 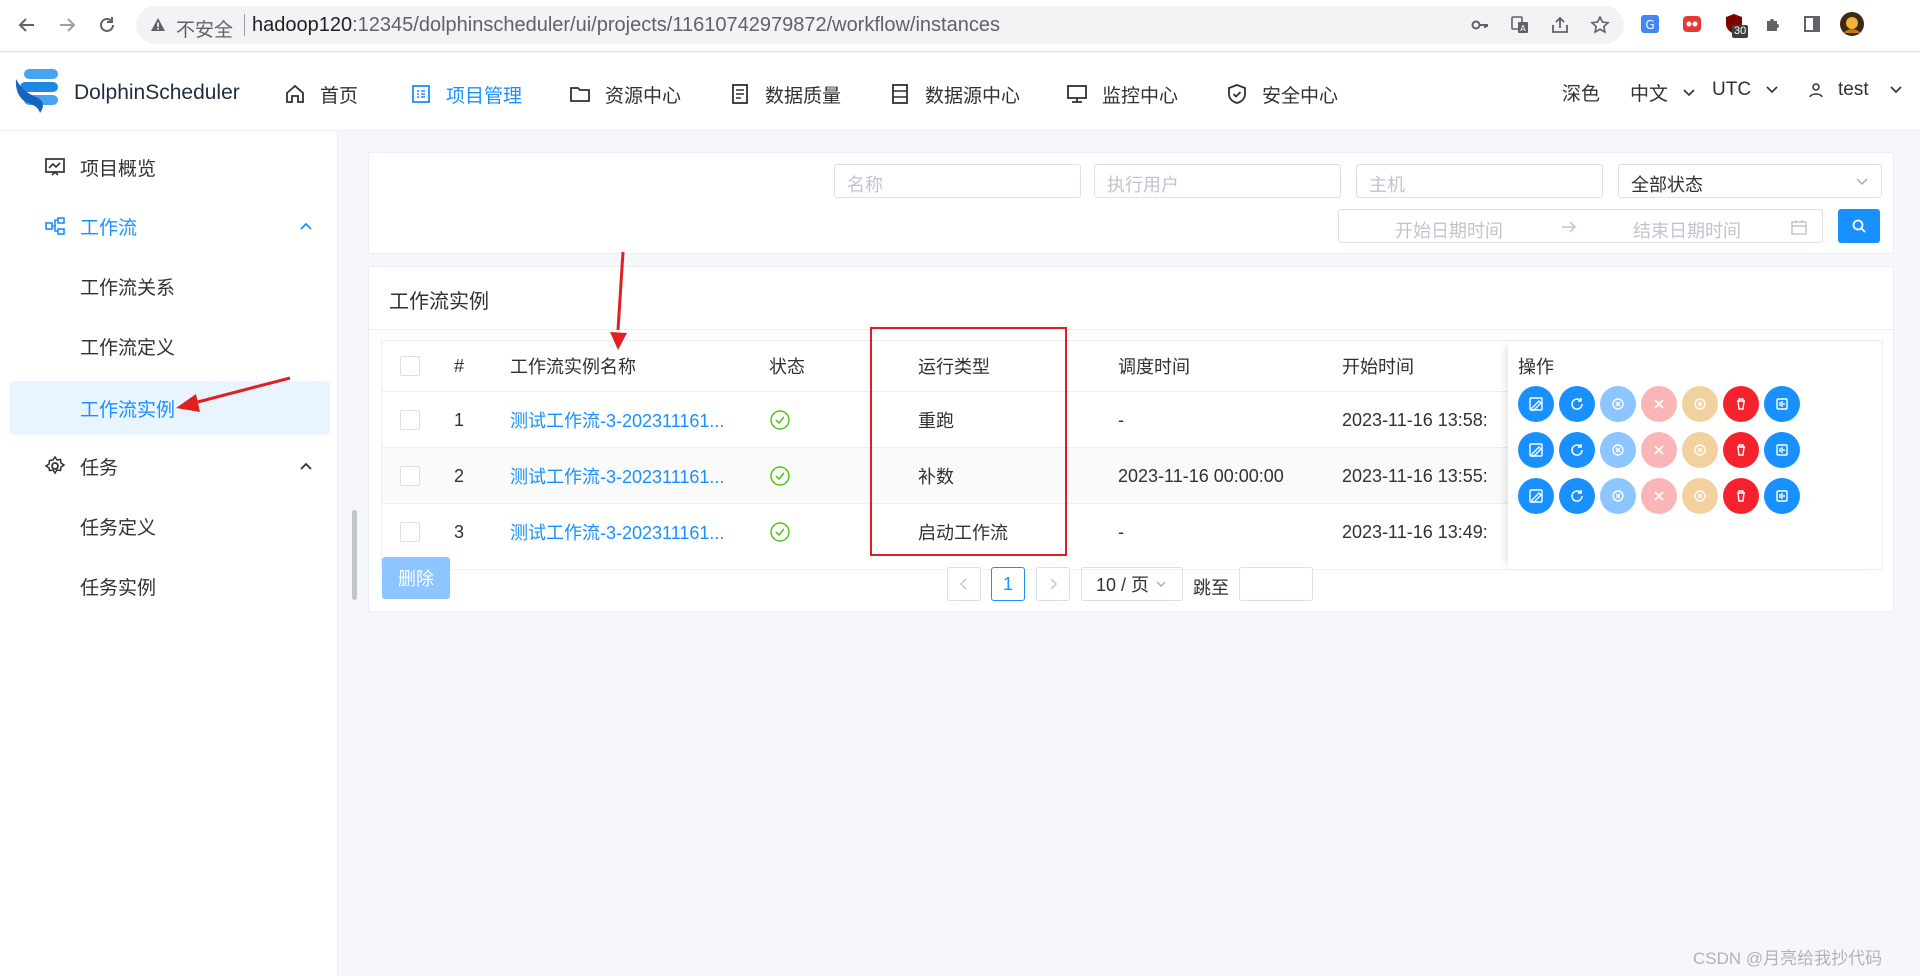 What do you see at coordinates (620, 291) in the screenshot?
I see `annotation-arrow-down` at bounding box center [620, 291].